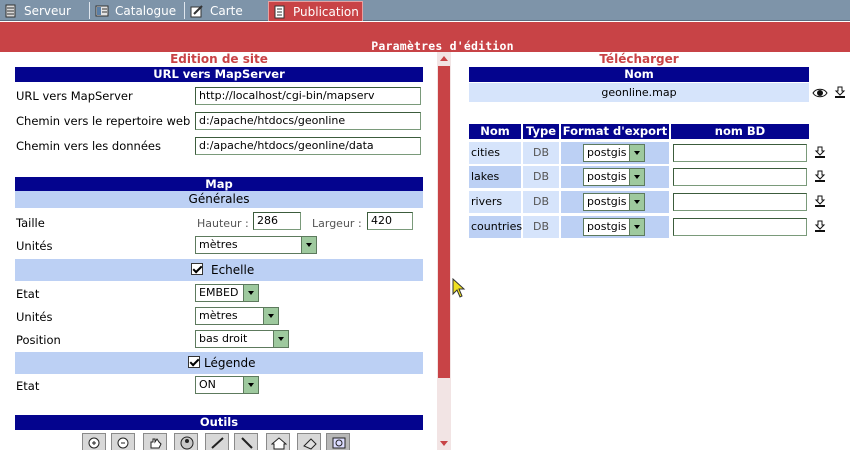  I want to click on legend-checkbox, so click(194, 362).